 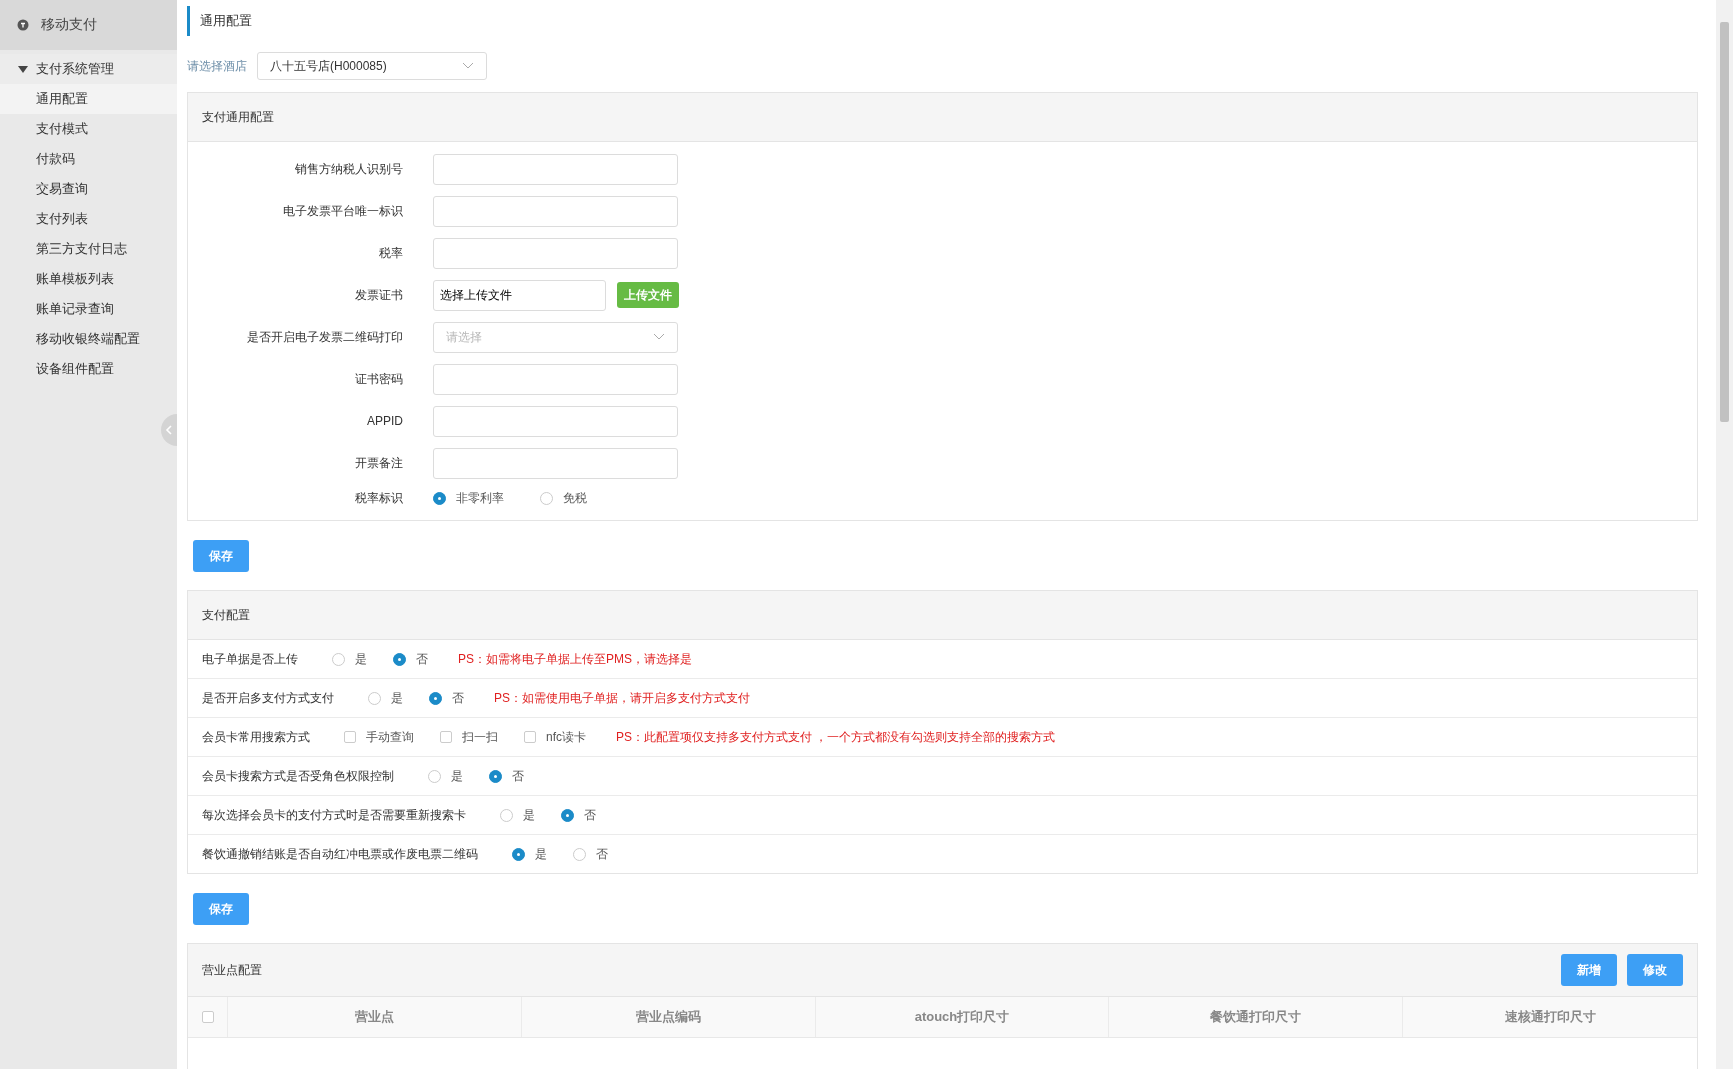 What do you see at coordinates (1550, 1017) in the screenshot?
I see `column-header: 速核通打印尺寸` at bounding box center [1550, 1017].